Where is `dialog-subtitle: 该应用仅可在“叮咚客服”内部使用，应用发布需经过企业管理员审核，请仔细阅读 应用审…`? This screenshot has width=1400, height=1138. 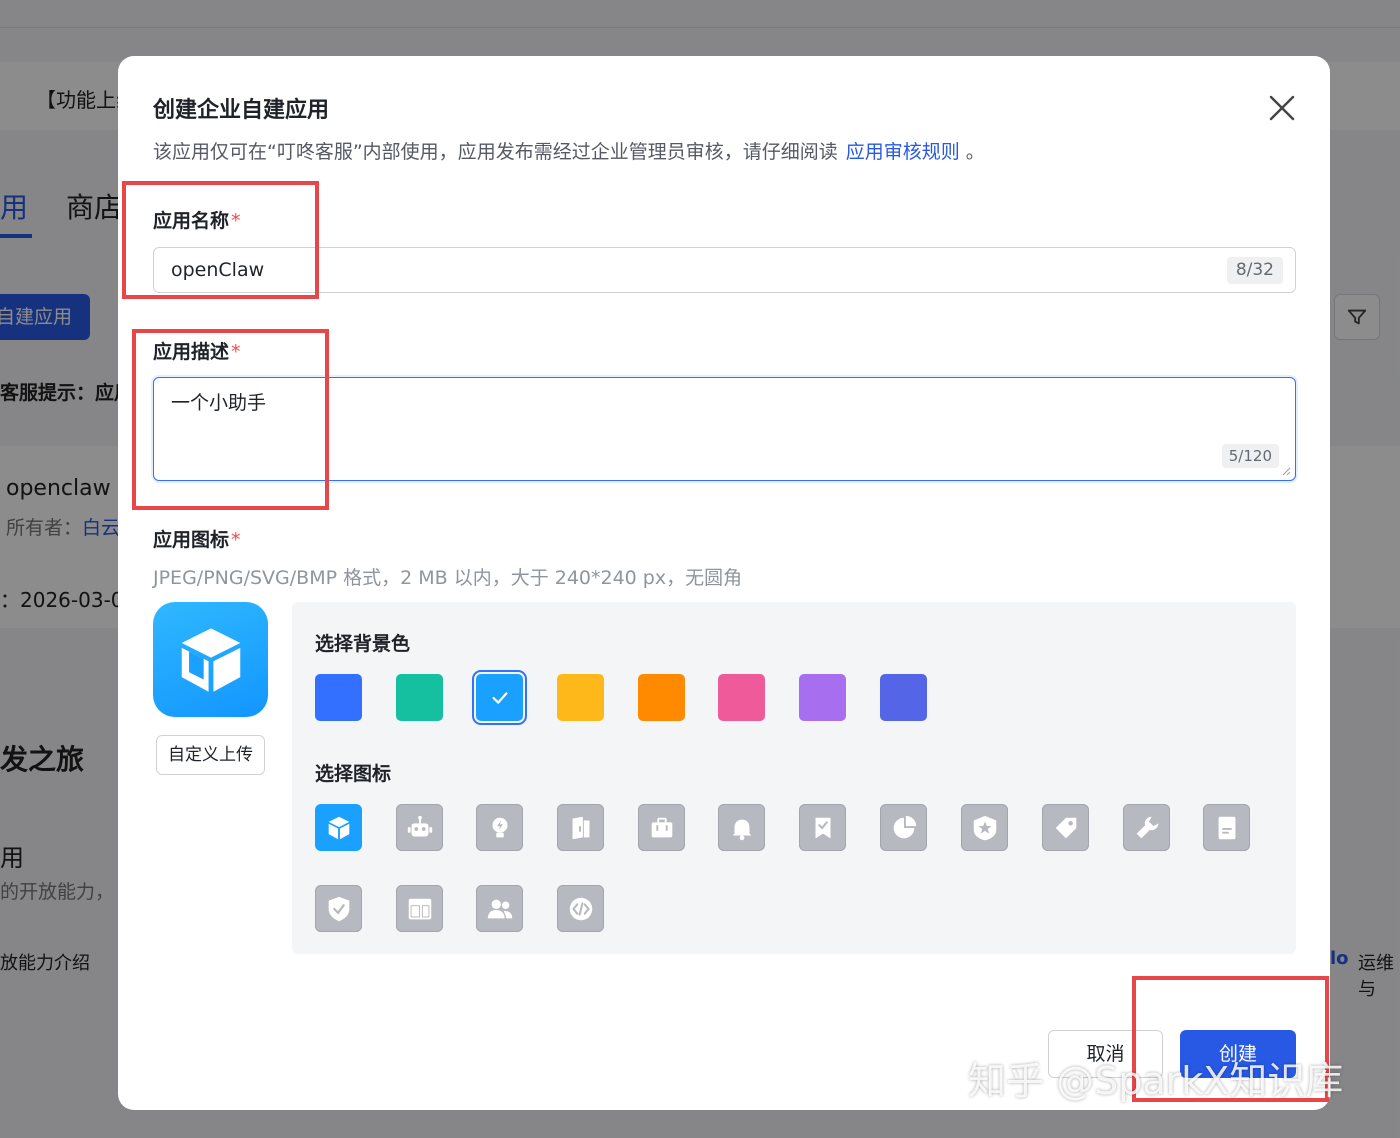 dialog-subtitle: 该应用仅可在“叮咚客服”内部使用，应用发布需经过企业管理员审核，请仔细阅读 应用审… is located at coordinates (569, 150).